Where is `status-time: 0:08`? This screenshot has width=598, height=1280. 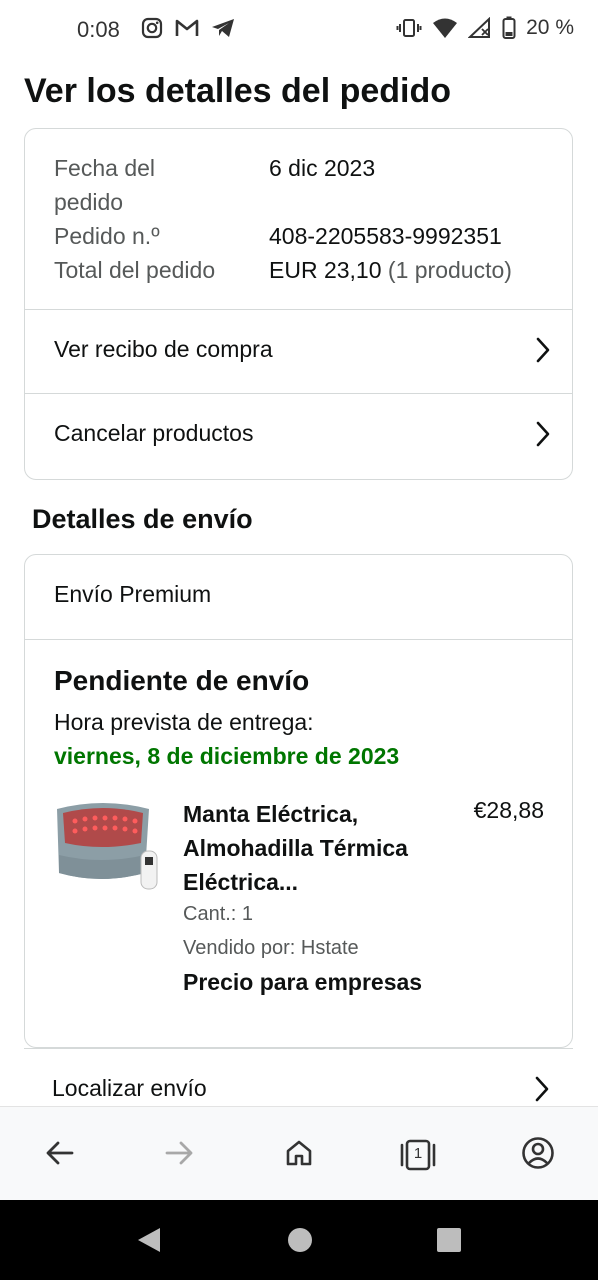
status-time: 0:08 is located at coordinates (98, 29).